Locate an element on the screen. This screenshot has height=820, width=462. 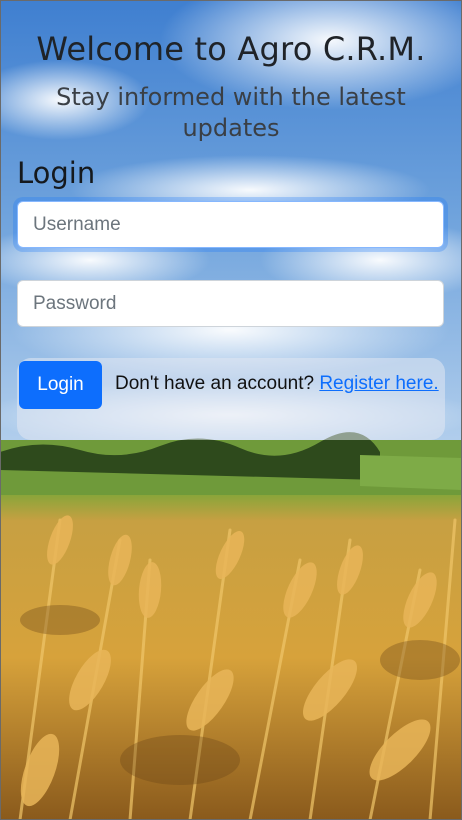
username-input is located at coordinates (230, 224).